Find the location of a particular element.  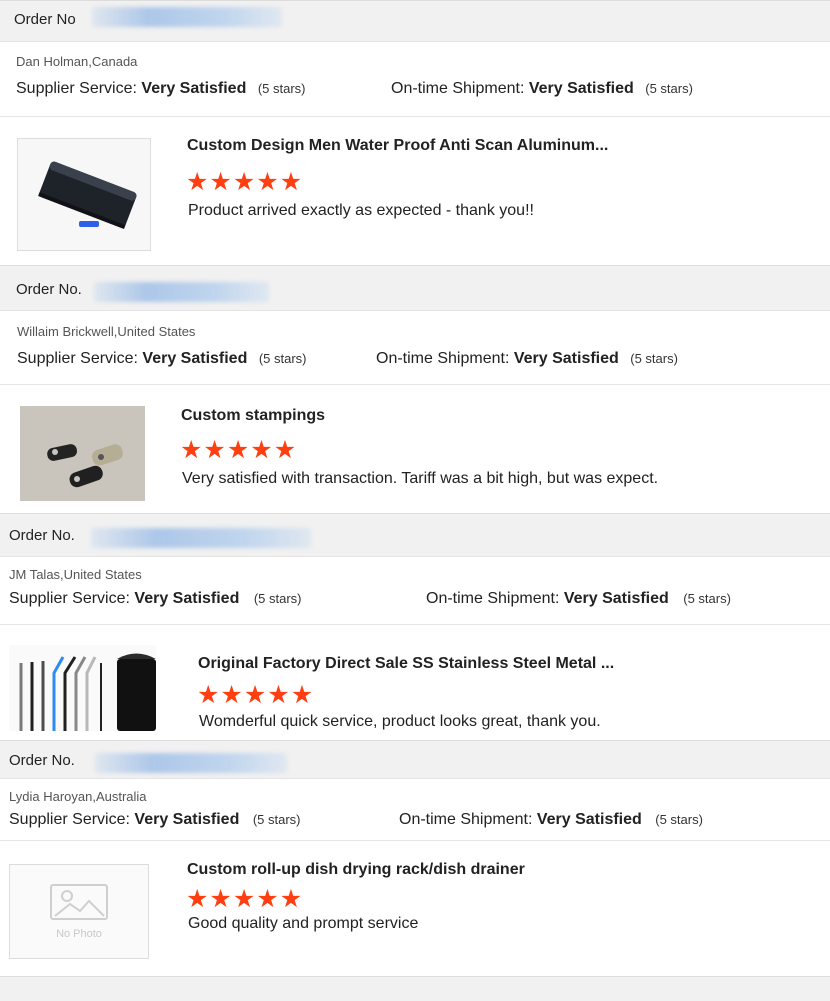

next-order-bar is located at coordinates (415, 988).